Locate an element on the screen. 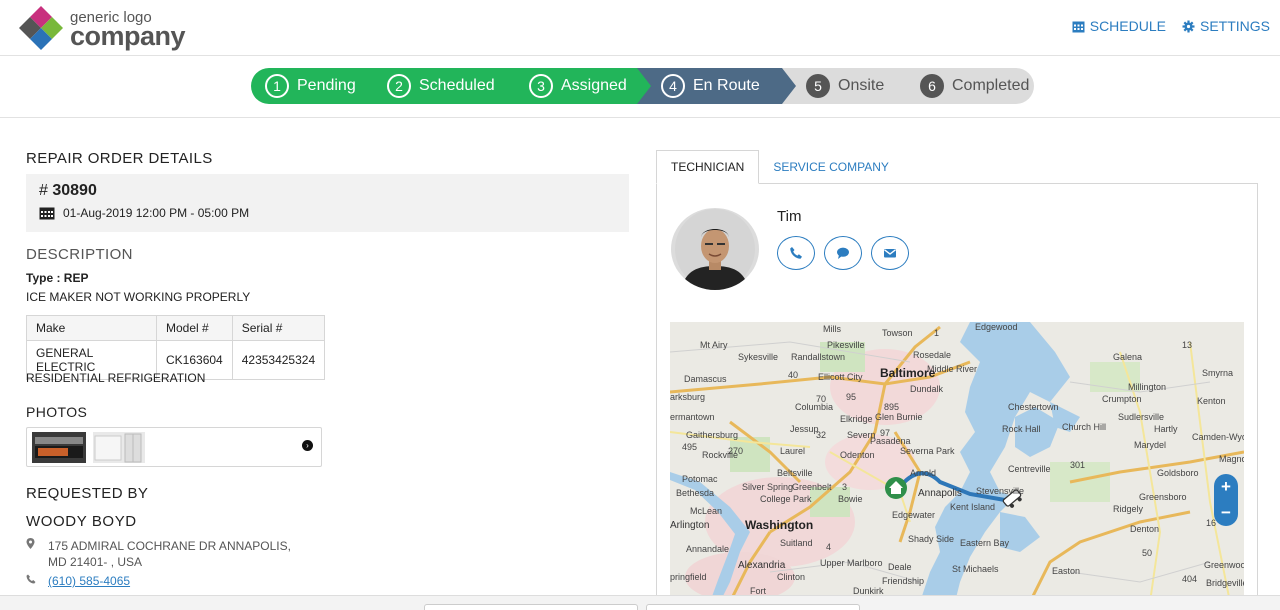  location-pin-icon is located at coordinates (37, 554).